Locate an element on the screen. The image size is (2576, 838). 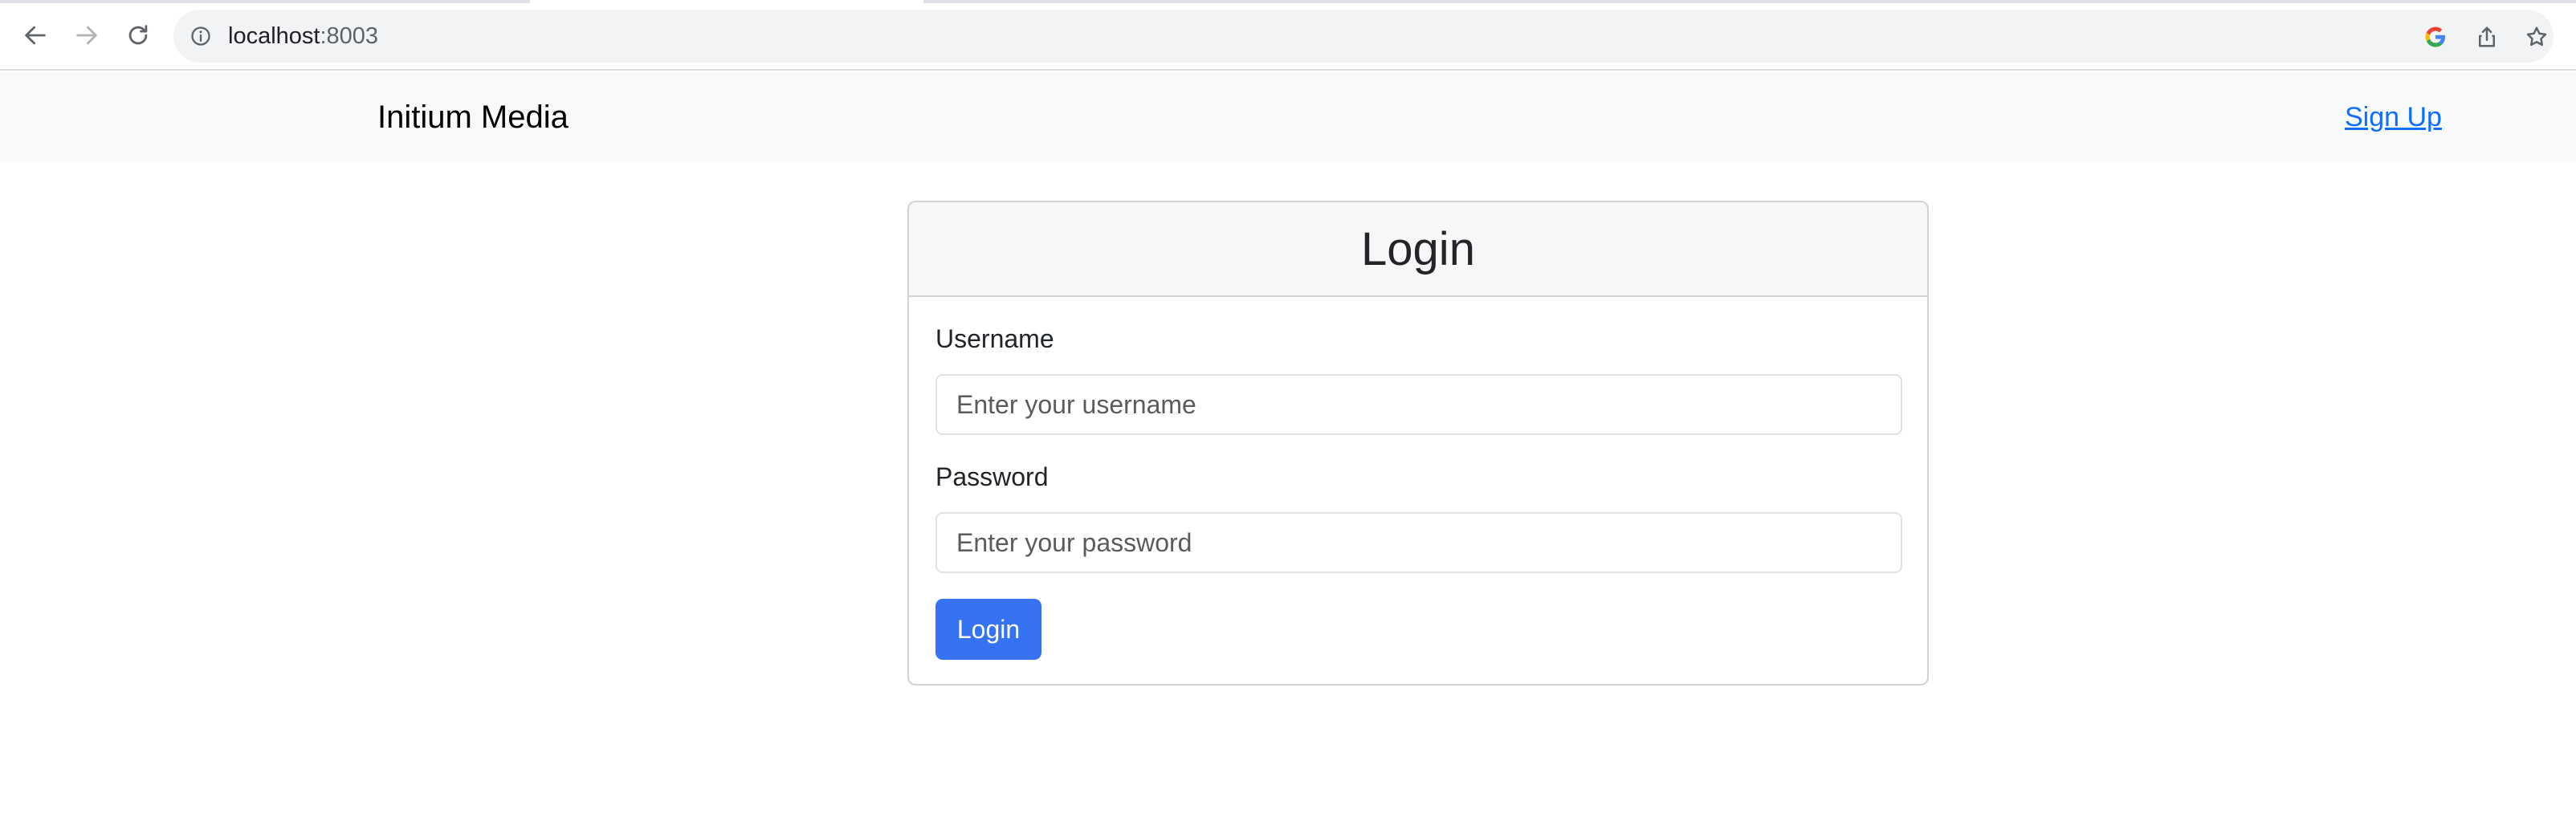
url-host: localhost is located at coordinates (274, 36).